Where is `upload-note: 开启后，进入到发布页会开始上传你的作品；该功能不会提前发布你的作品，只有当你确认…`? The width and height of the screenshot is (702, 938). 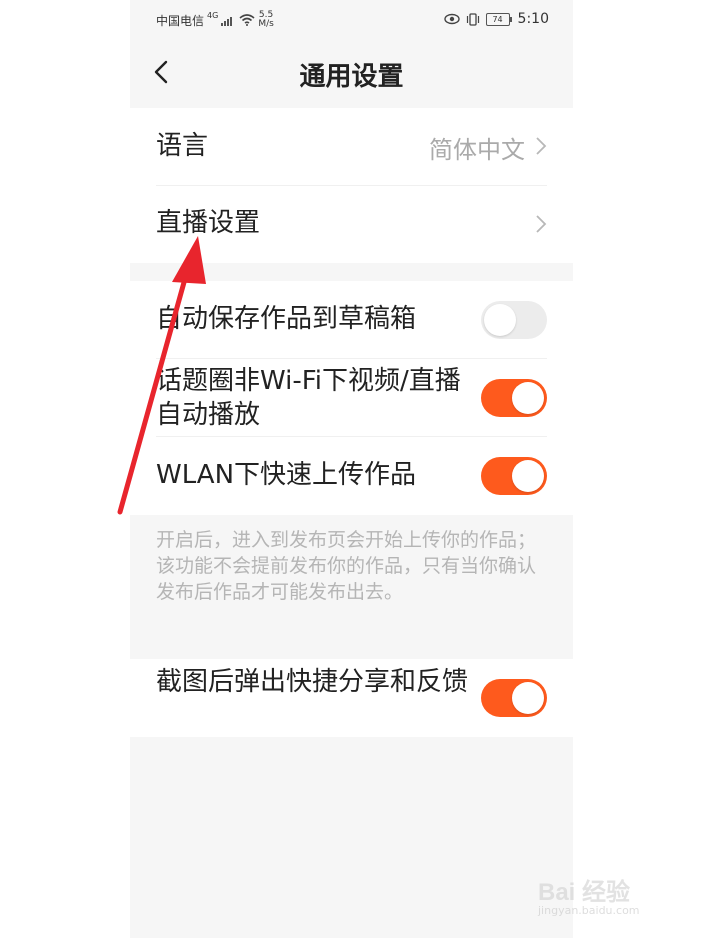
upload-note: 开启后，进入到发布页会开始上传你的作品；该功能不会提前发布你的作品，只有当你确认… is located at coordinates (346, 566).